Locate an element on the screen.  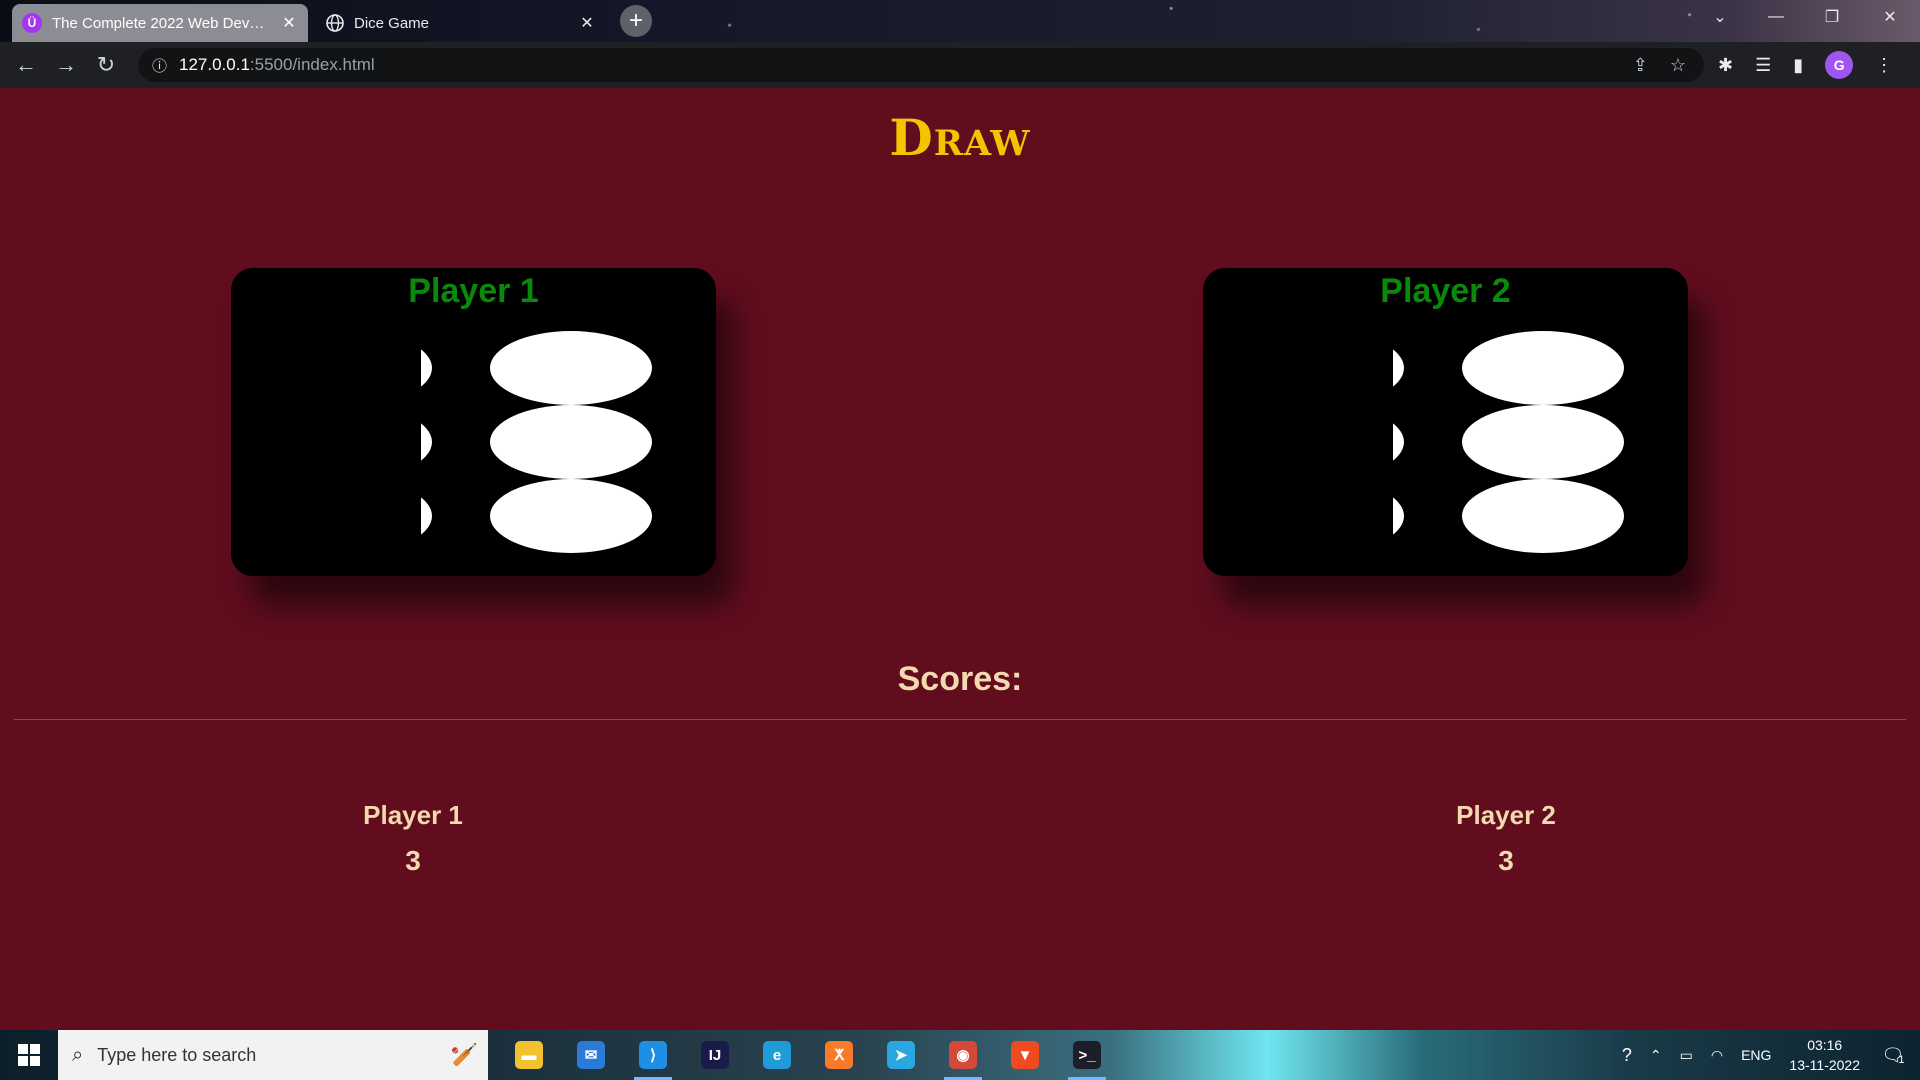
scores-heading: Scores: is located at coordinates (960, 679).